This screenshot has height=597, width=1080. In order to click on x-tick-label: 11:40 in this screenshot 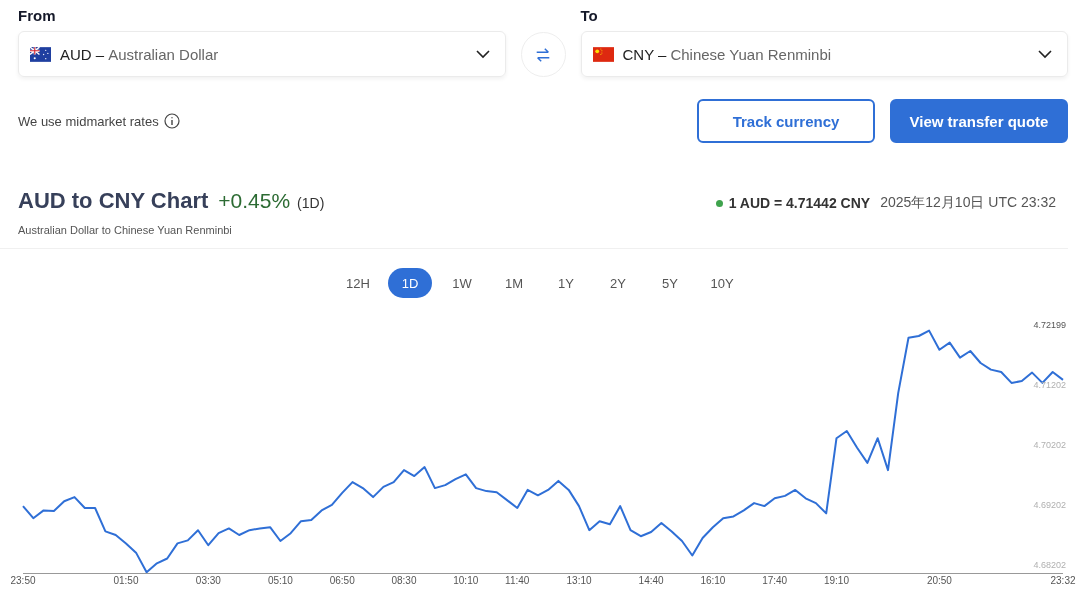, I will do `click(517, 580)`.